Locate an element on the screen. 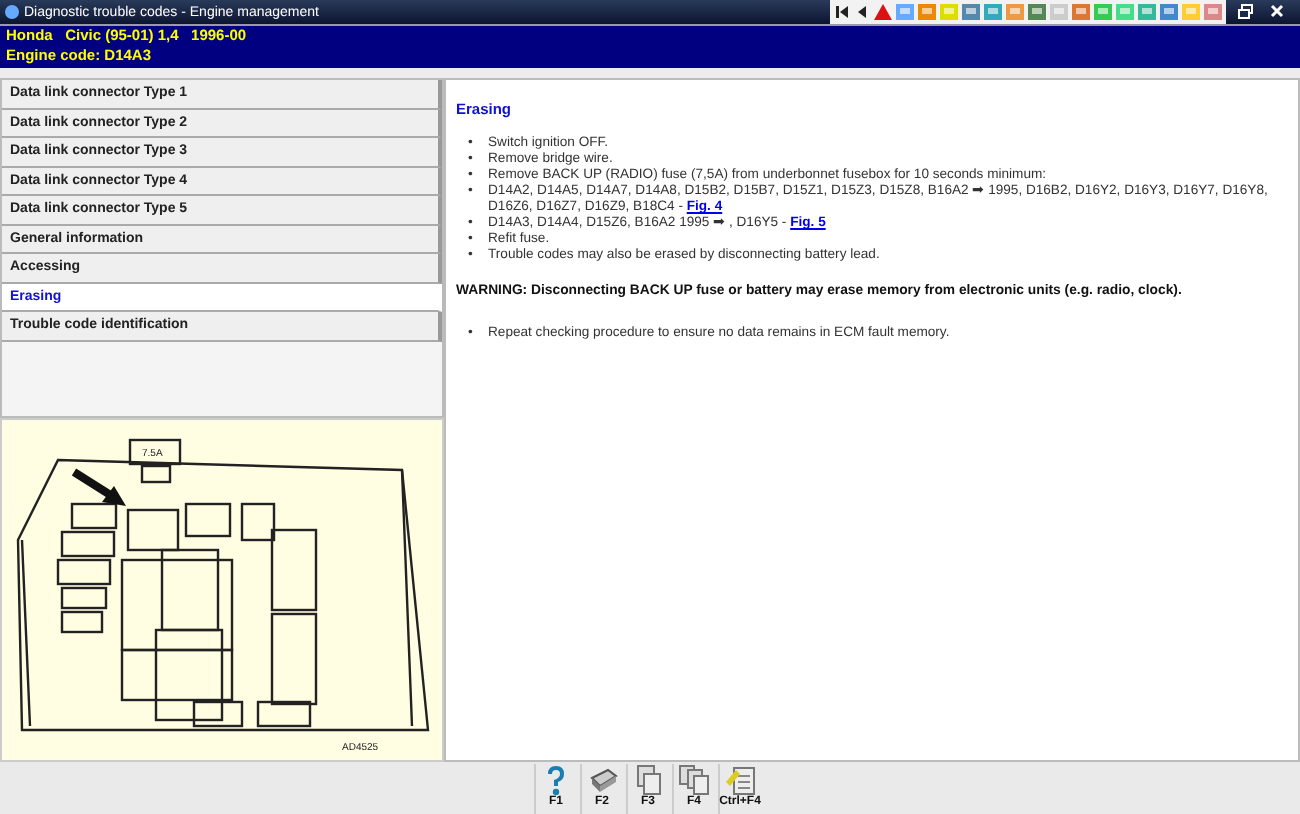 The width and height of the screenshot is (1300, 814). close-icon is located at coordinates (1277, 11).